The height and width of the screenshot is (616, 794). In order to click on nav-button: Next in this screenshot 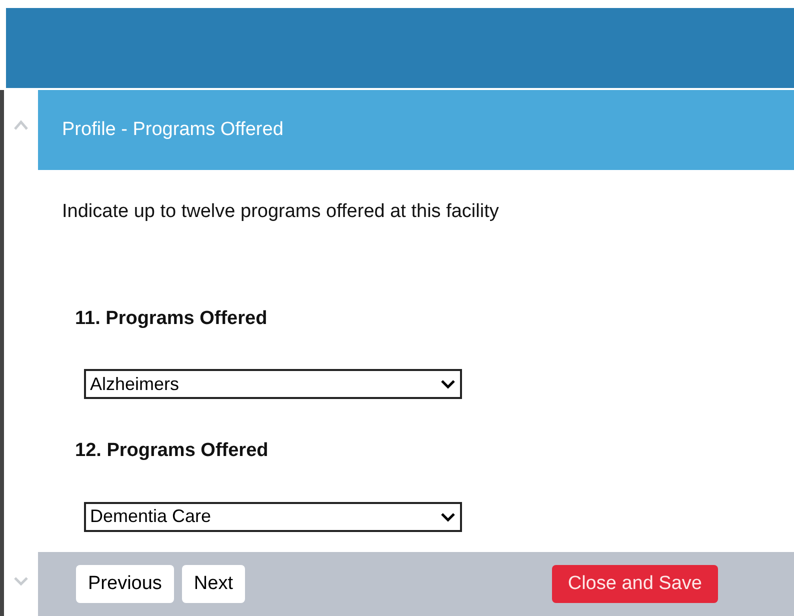, I will do `click(213, 584)`.